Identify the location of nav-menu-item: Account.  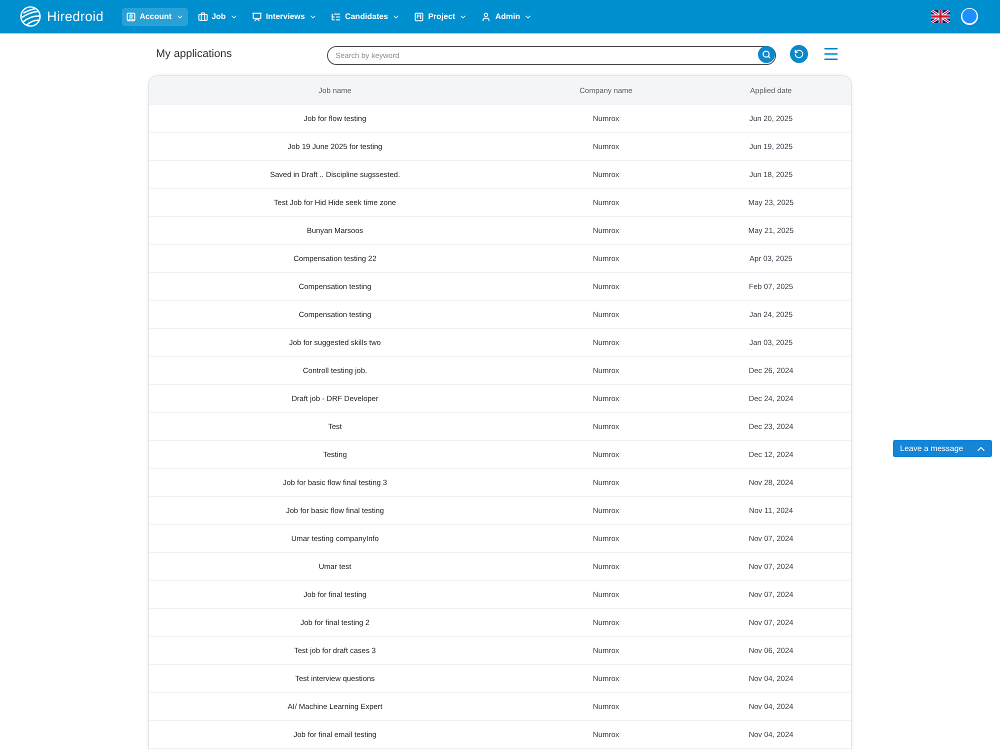
(155, 17).